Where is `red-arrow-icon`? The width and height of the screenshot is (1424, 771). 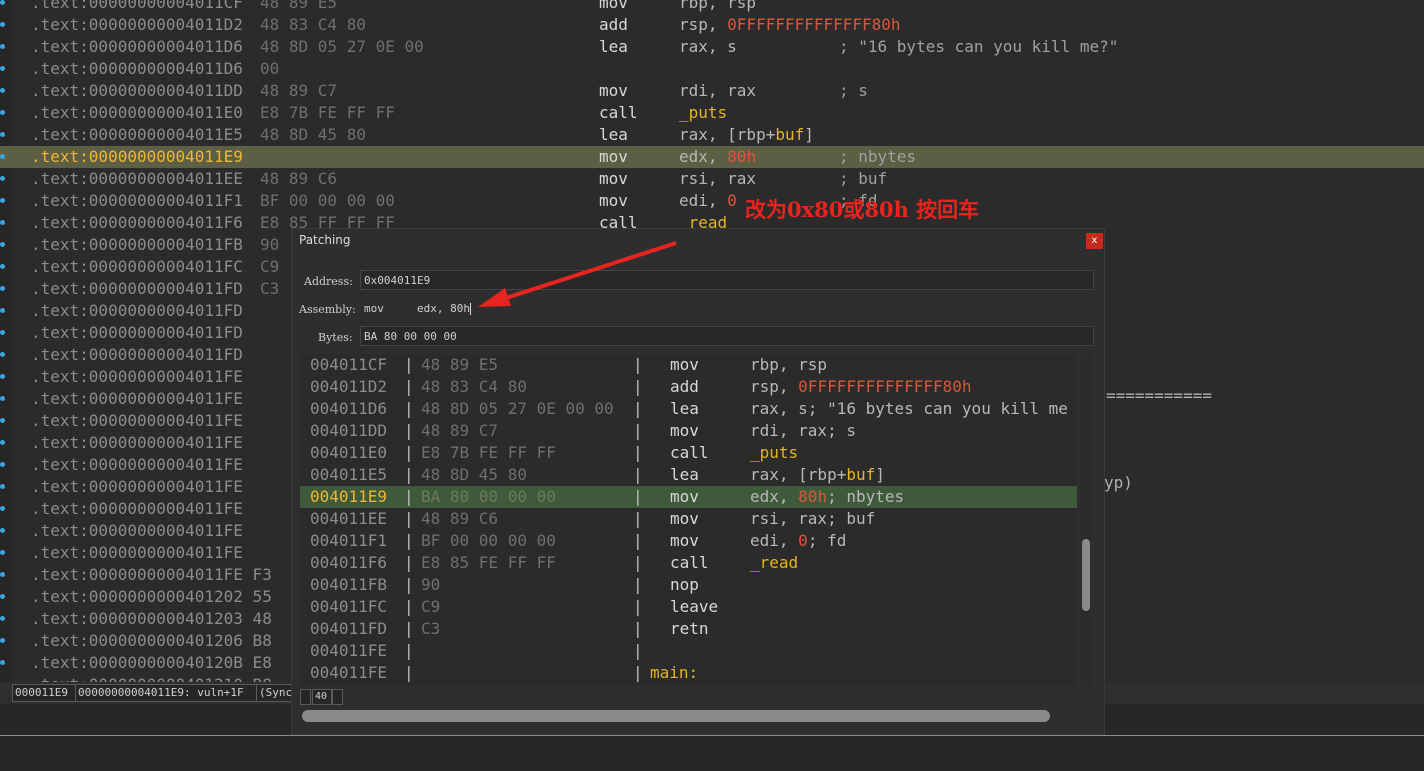 red-arrow-icon is located at coordinates (577, 274).